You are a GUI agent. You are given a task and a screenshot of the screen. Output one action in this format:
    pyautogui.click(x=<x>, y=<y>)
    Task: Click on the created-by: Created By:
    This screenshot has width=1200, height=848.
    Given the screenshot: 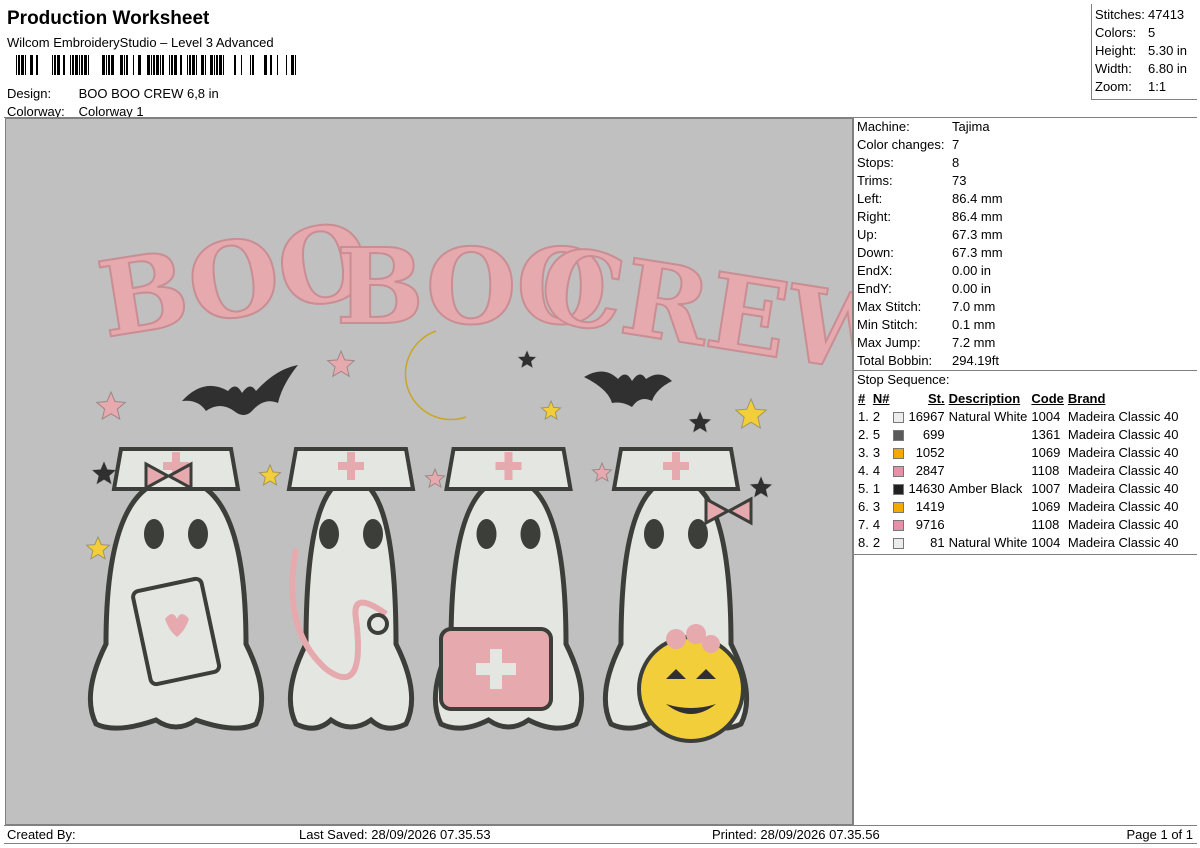 What is the action you would take?
    pyautogui.click(x=41, y=834)
    